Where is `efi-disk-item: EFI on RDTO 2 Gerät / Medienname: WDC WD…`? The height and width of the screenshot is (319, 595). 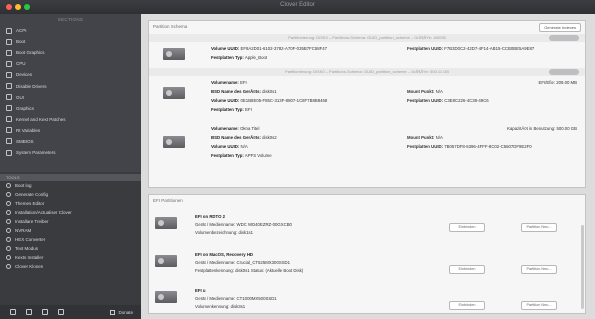
efi-disk-item: EFI on RDTO 2 Gerät / Medienname: WDC WD… is located at coordinates (364, 225).